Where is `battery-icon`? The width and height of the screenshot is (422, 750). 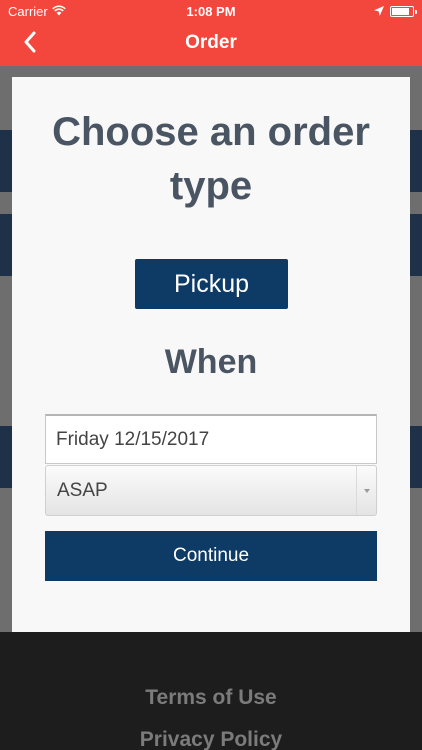
battery-icon is located at coordinates (403, 11).